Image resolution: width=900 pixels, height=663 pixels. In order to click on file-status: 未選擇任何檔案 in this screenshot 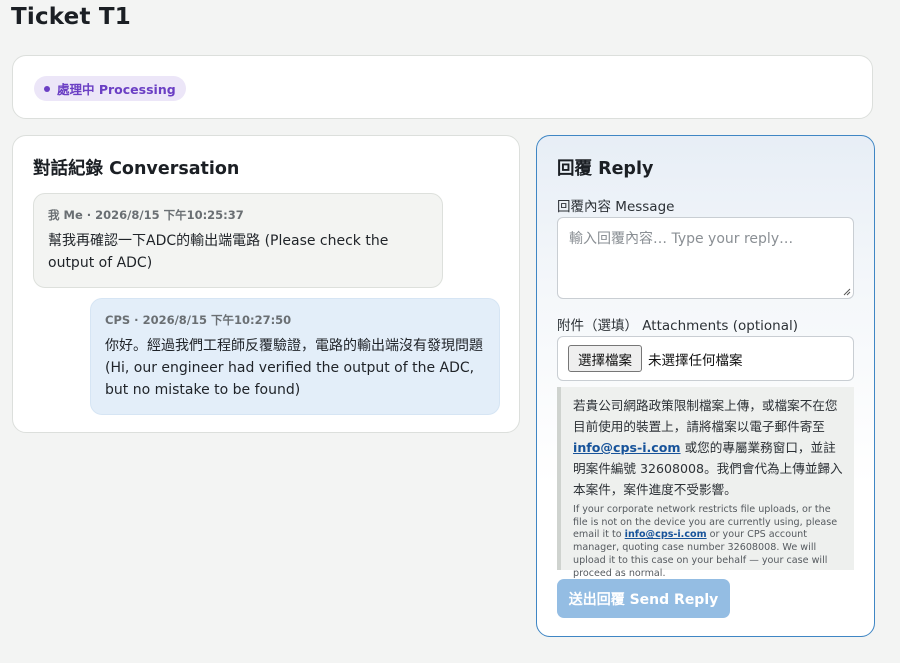, I will do `click(695, 360)`.